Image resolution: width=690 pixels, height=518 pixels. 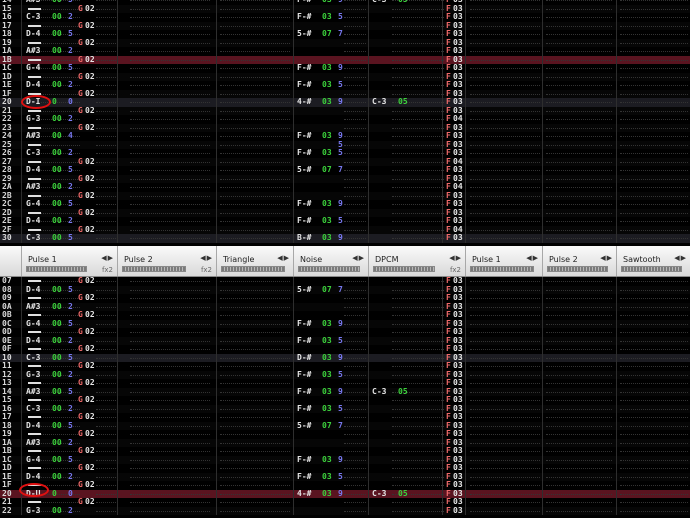 What do you see at coordinates (57, 323) in the screenshot?
I see `pulse1-instrument: 00` at bounding box center [57, 323].